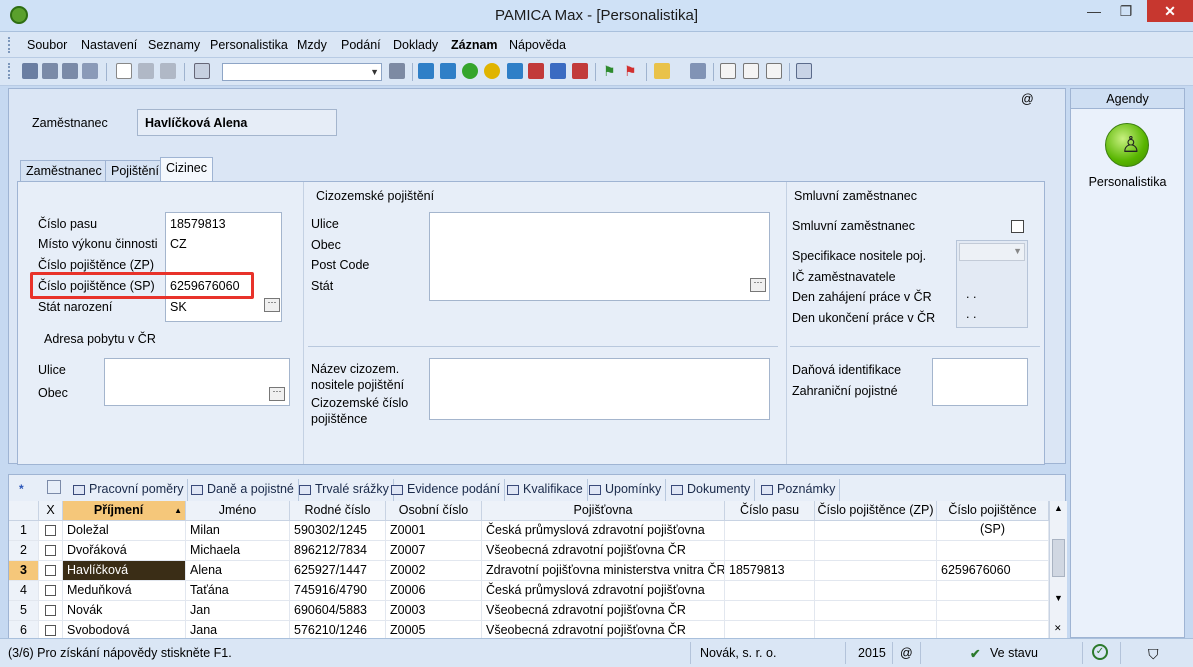 This screenshot has height=667, width=1193. Describe the element at coordinates (971, 314) in the screenshot. I see `work-end-value: . .` at that location.